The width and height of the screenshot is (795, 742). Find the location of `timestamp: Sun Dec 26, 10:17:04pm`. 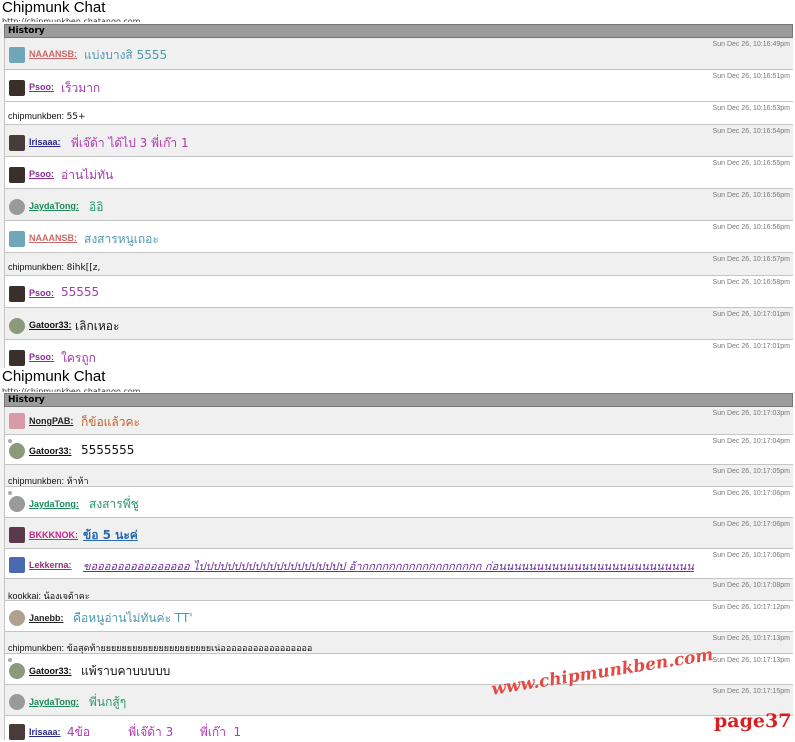

timestamp: Sun Dec 26, 10:17:04pm is located at coordinates (751, 441).